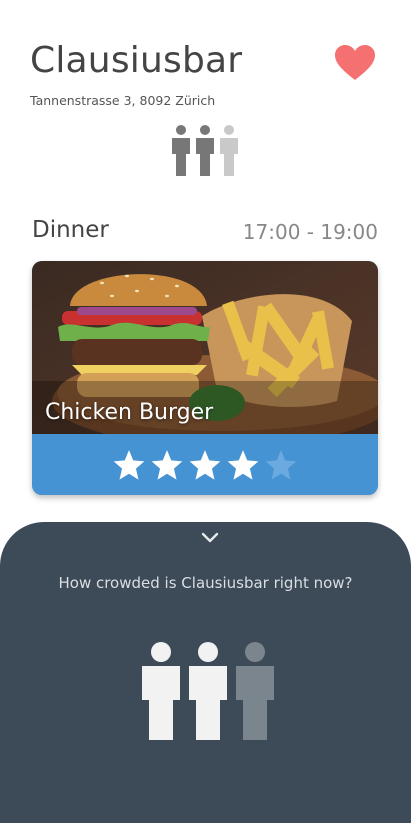  What do you see at coordinates (129, 412) in the screenshot?
I see `dish-name: Chicken Burger` at bounding box center [129, 412].